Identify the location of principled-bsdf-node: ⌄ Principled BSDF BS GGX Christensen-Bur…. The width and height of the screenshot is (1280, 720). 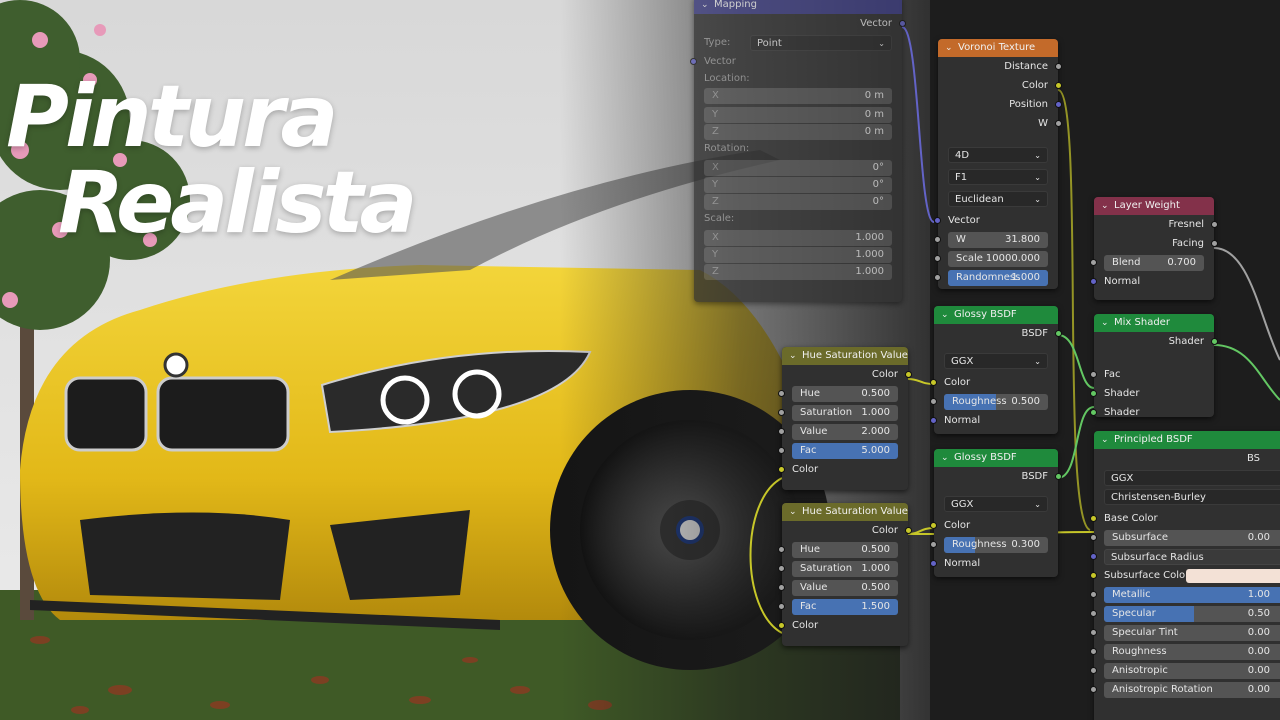
(1185, 575).